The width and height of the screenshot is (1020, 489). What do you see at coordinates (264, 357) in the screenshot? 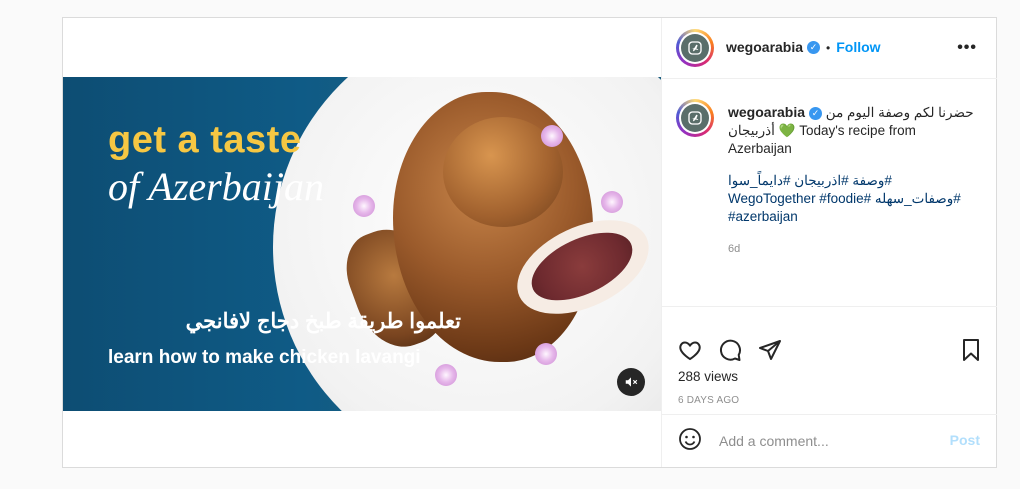
I see `video-subtitle-english: learn how to make chicken lavangi` at bounding box center [264, 357].